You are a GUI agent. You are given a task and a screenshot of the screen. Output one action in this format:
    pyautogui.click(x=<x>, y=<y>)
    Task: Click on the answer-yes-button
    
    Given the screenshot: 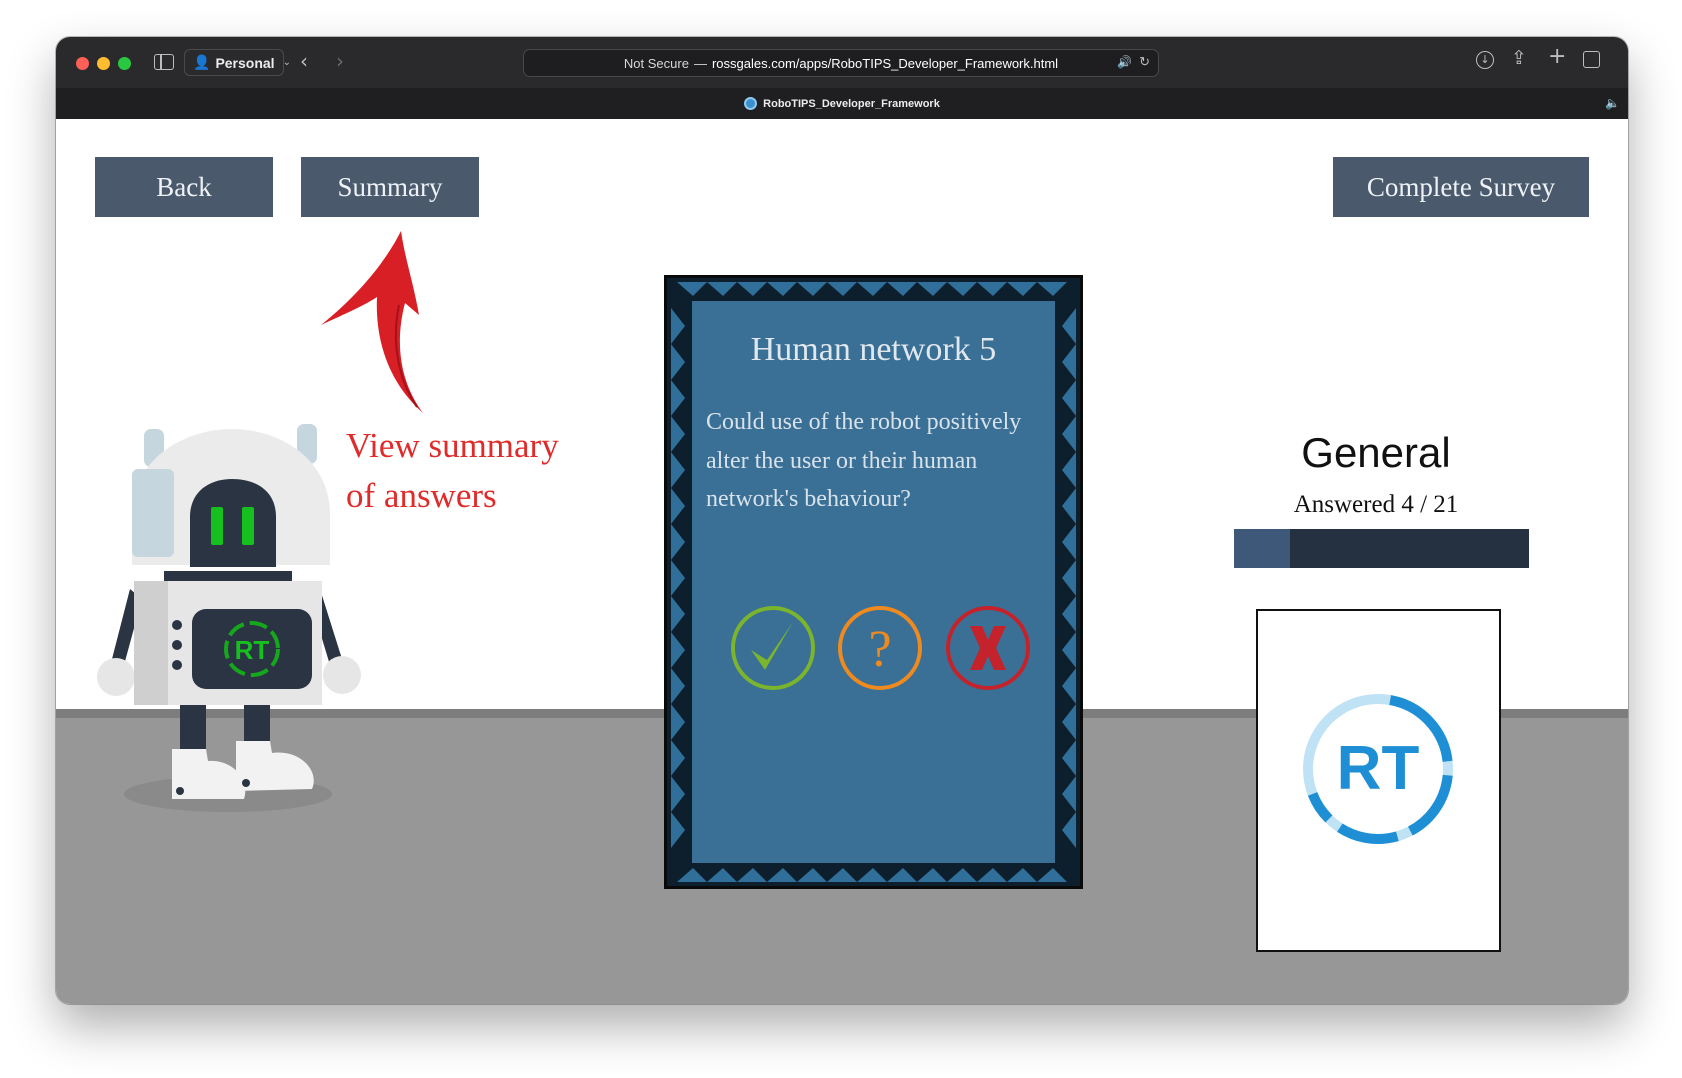 What is the action you would take?
    pyautogui.click(x=773, y=648)
    